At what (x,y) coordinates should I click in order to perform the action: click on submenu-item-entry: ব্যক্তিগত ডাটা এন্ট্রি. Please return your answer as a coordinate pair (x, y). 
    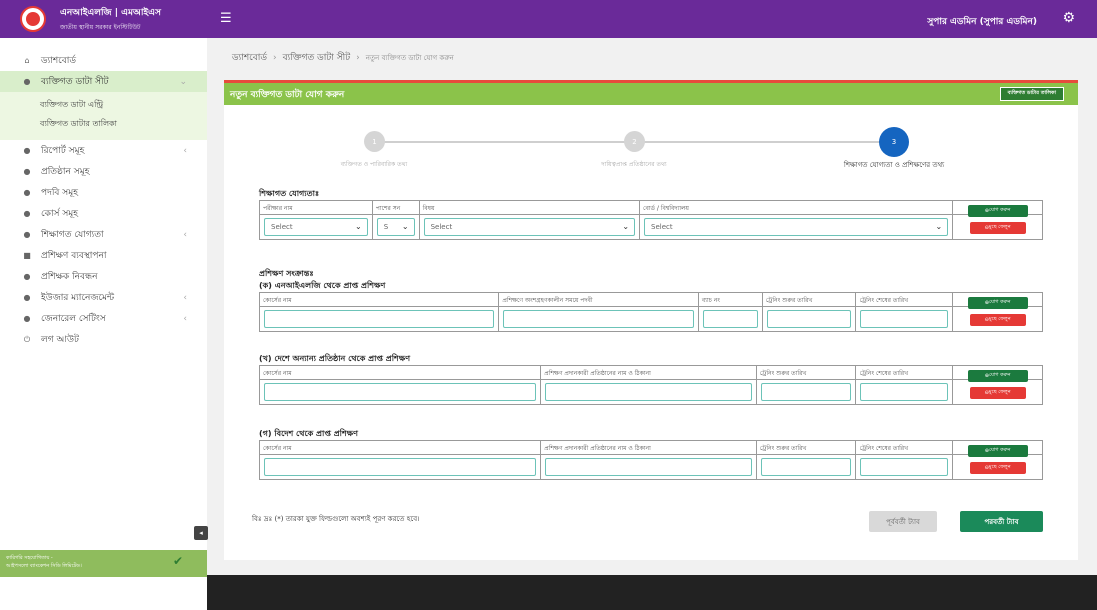
    Looking at the image, I should click on (103, 105).